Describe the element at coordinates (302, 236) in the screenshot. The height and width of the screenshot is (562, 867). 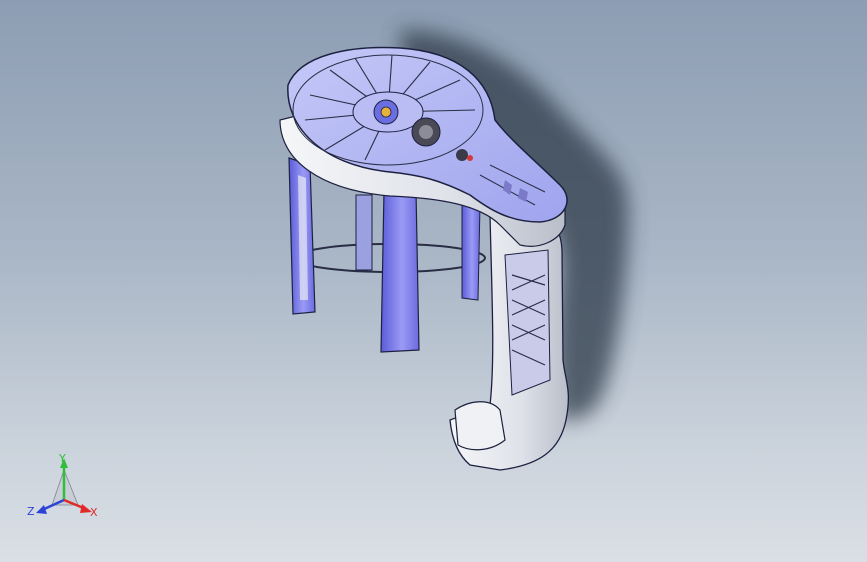
I see `left-leg` at that location.